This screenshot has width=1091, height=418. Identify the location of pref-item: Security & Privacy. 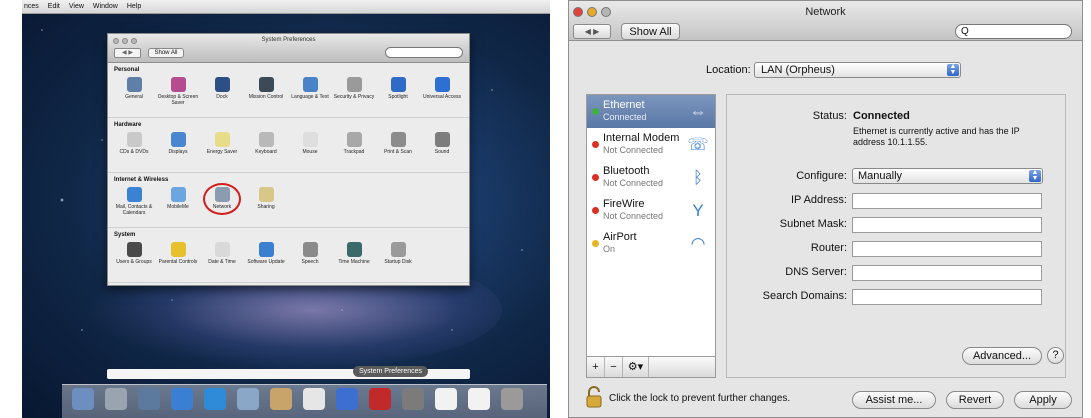
(354, 91).